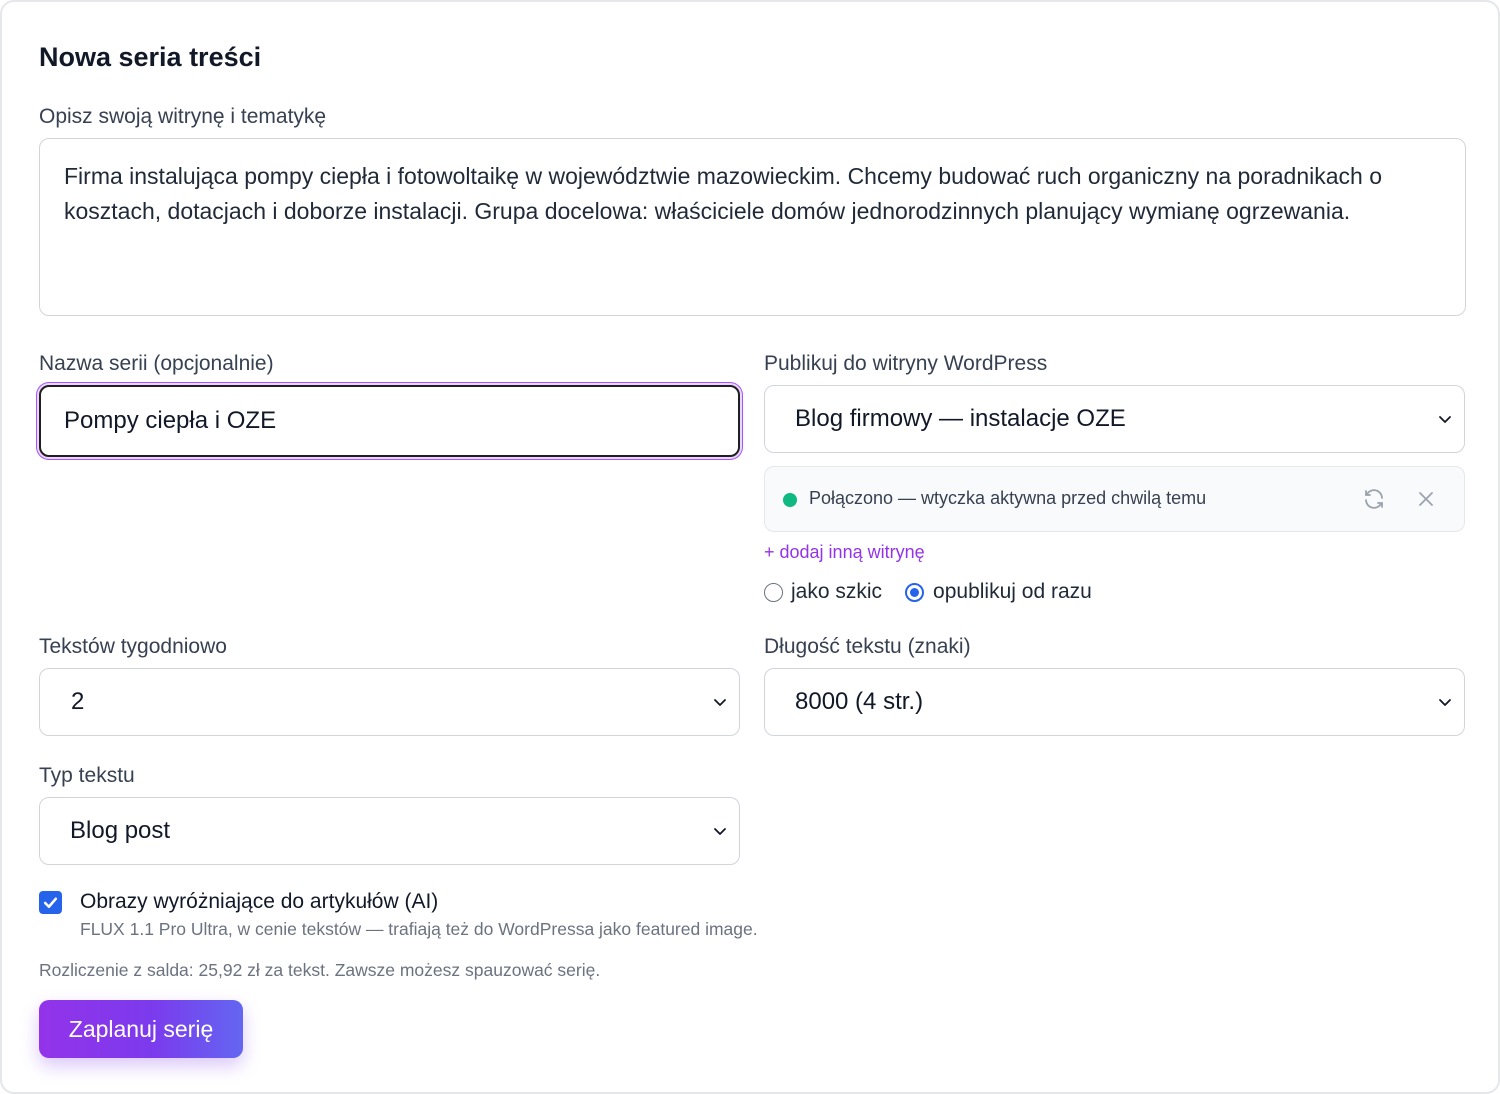 Image resolution: width=1500 pixels, height=1094 pixels. I want to click on add-site-link: + dodaj inną witrynę, so click(844, 552).